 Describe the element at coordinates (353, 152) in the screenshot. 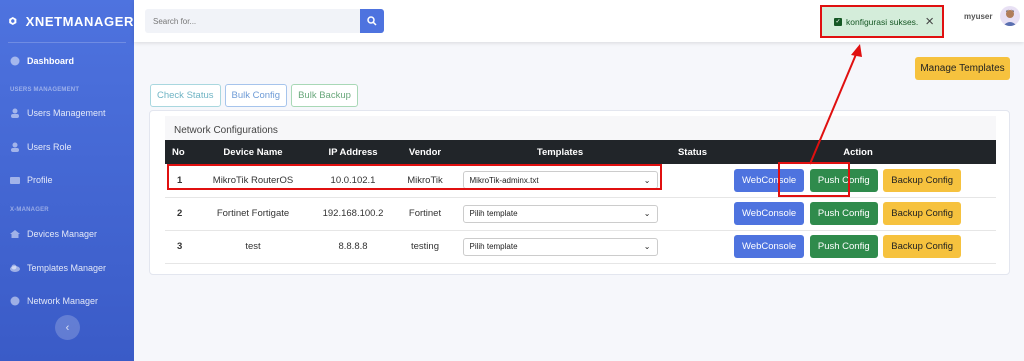

I see `col-ip-address: IP Address` at that location.